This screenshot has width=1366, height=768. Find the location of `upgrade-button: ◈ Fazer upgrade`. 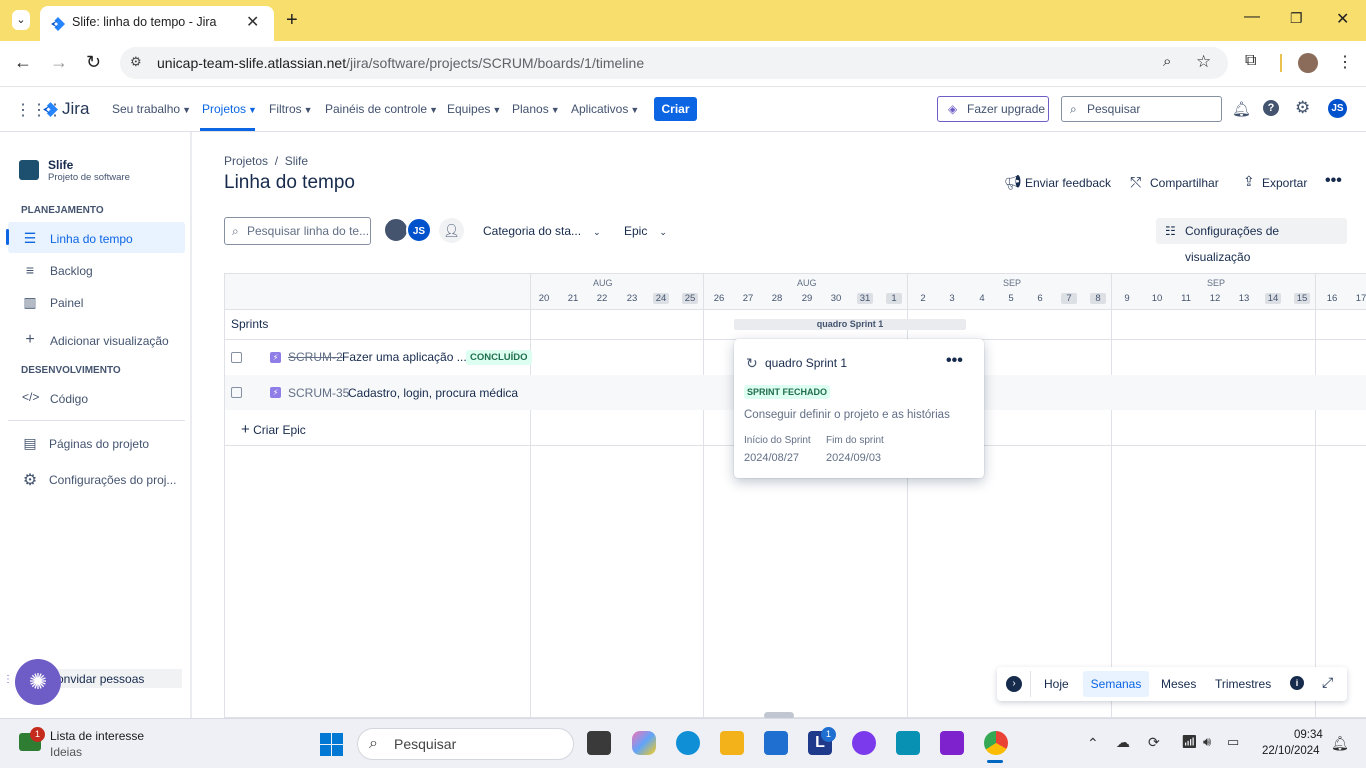

upgrade-button: ◈ Fazer upgrade is located at coordinates (993, 109).